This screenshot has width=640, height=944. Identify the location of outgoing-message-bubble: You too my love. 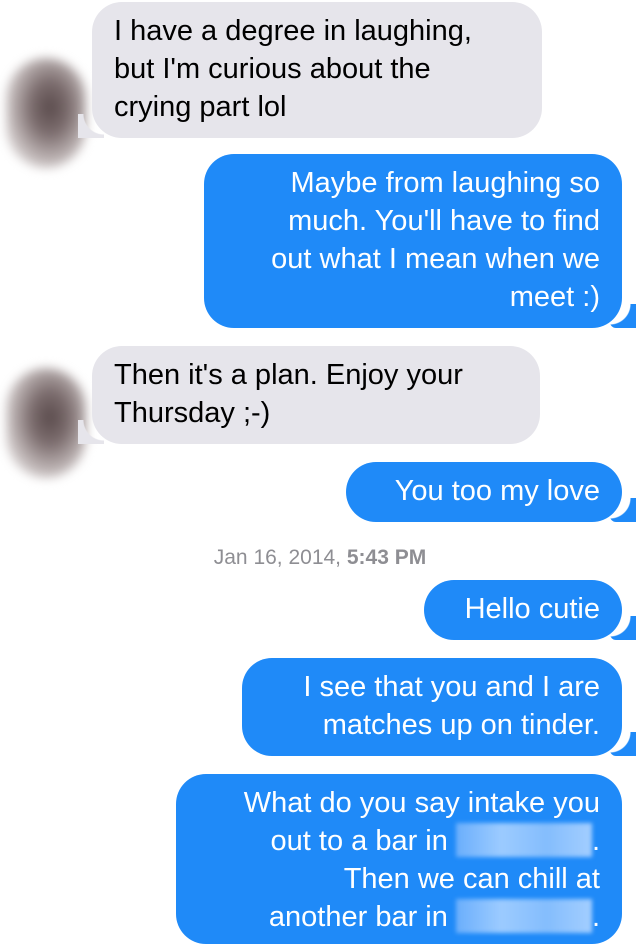
(491, 492).